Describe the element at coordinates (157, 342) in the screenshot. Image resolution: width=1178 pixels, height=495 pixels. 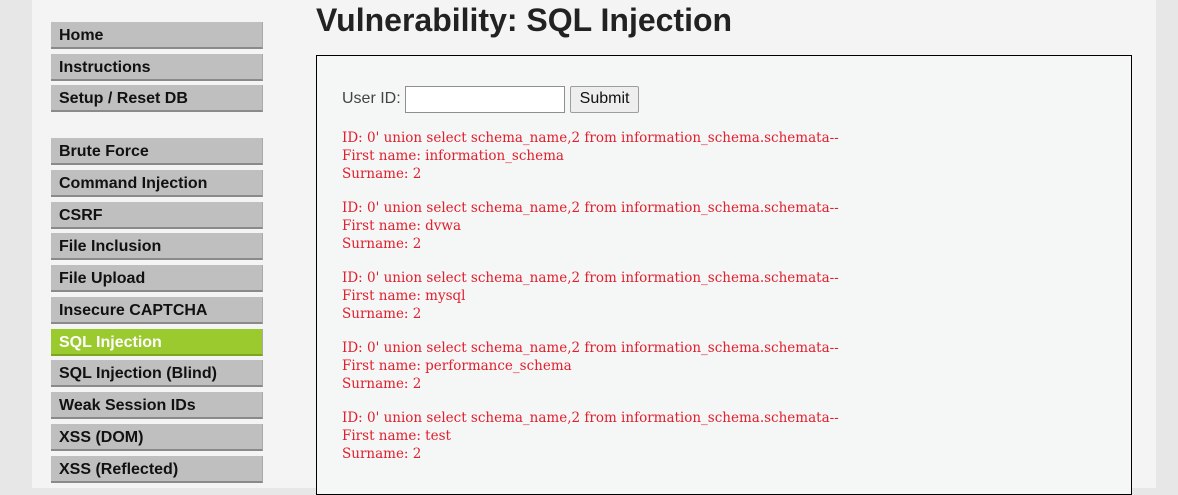
I see `menu-item-sql-injection: SQL Injection` at that location.